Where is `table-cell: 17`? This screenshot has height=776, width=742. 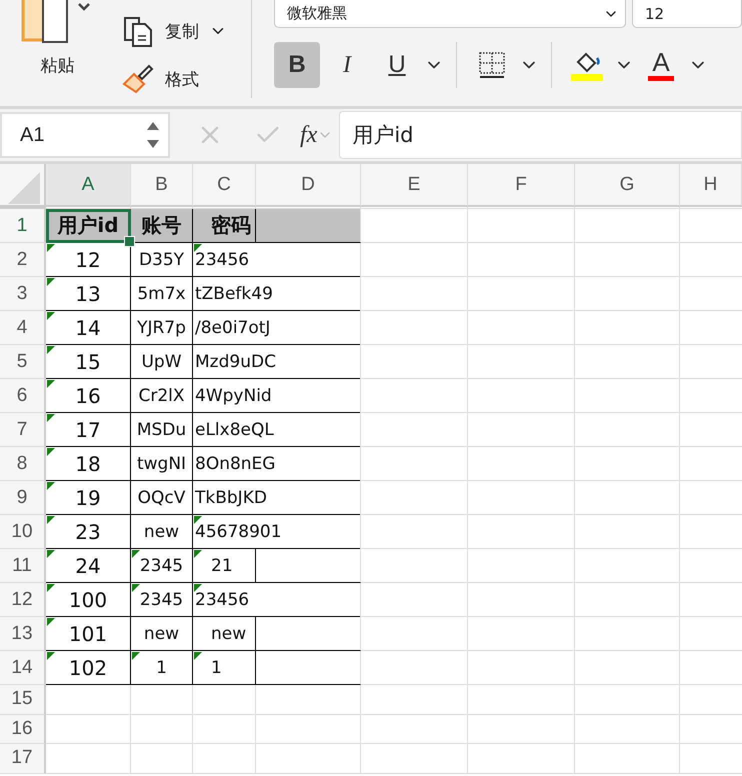
table-cell: 17 is located at coordinates (88, 430).